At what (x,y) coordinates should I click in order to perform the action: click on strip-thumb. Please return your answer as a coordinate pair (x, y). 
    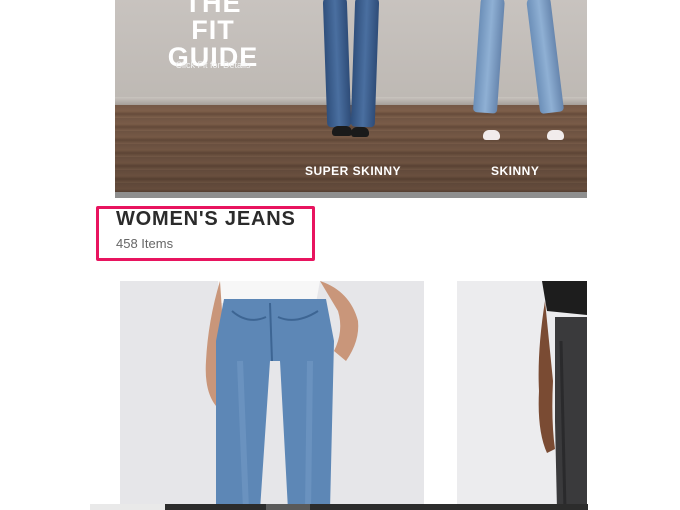
    Looking at the image, I should click on (288, 507).